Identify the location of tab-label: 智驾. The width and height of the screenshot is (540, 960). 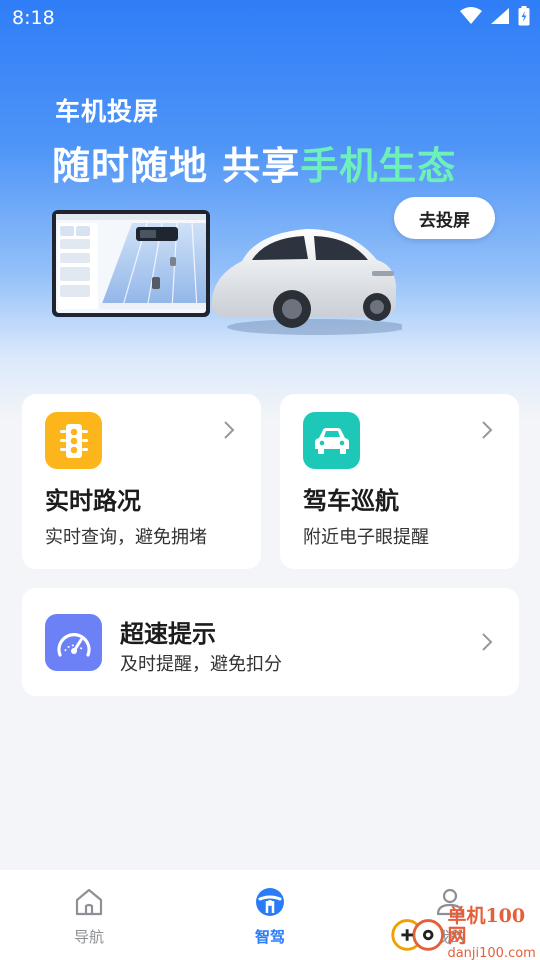
(269, 937).